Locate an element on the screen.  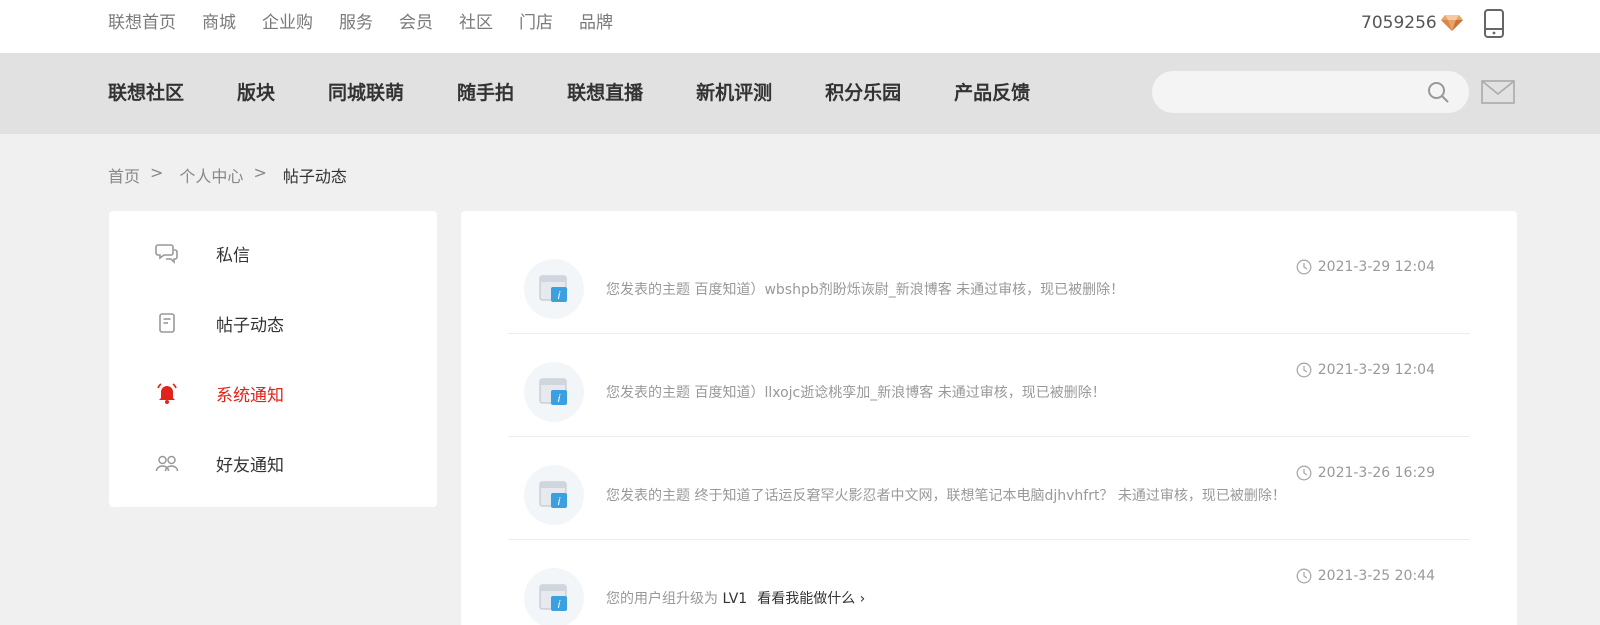
search-input is located at coordinates (1297, 92).